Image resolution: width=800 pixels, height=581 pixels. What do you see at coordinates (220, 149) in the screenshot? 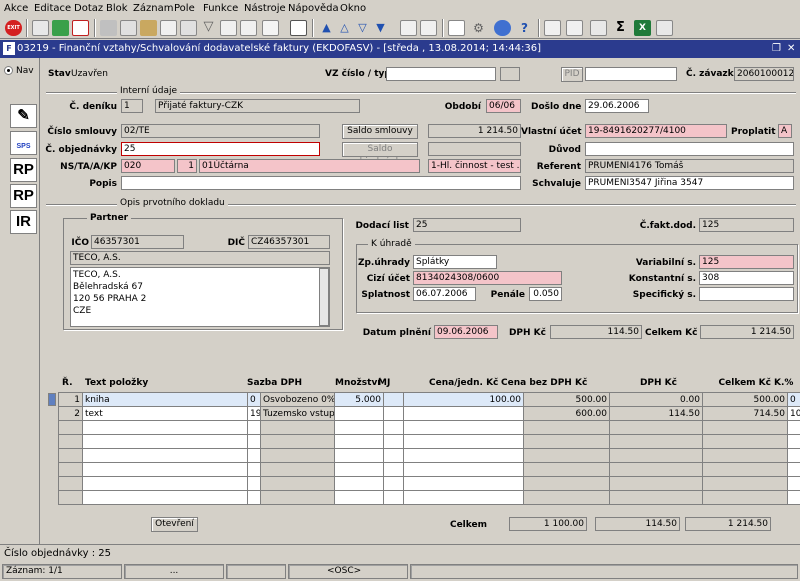
I see `objednavky-field: 25` at bounding box center [220, 149].